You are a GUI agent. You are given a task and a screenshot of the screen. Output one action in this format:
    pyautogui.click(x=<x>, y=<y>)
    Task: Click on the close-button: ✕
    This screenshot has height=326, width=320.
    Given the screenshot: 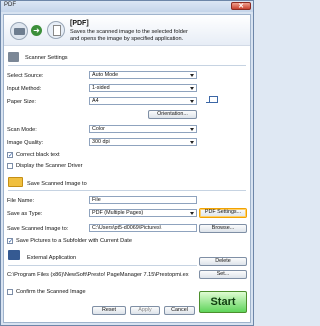 What is the action you would take?
    pyautogui.click(x=241, y=6)
    